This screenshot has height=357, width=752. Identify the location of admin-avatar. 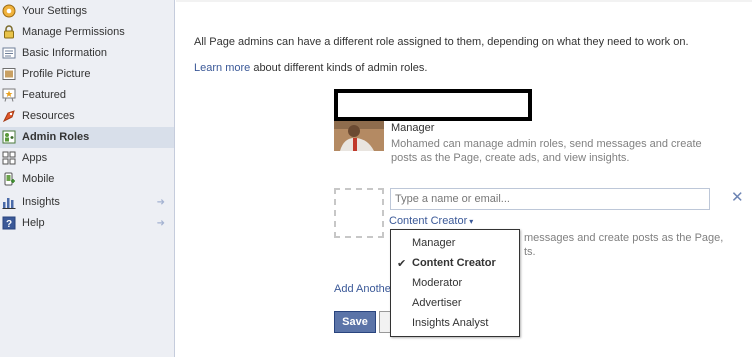
(359, 135).